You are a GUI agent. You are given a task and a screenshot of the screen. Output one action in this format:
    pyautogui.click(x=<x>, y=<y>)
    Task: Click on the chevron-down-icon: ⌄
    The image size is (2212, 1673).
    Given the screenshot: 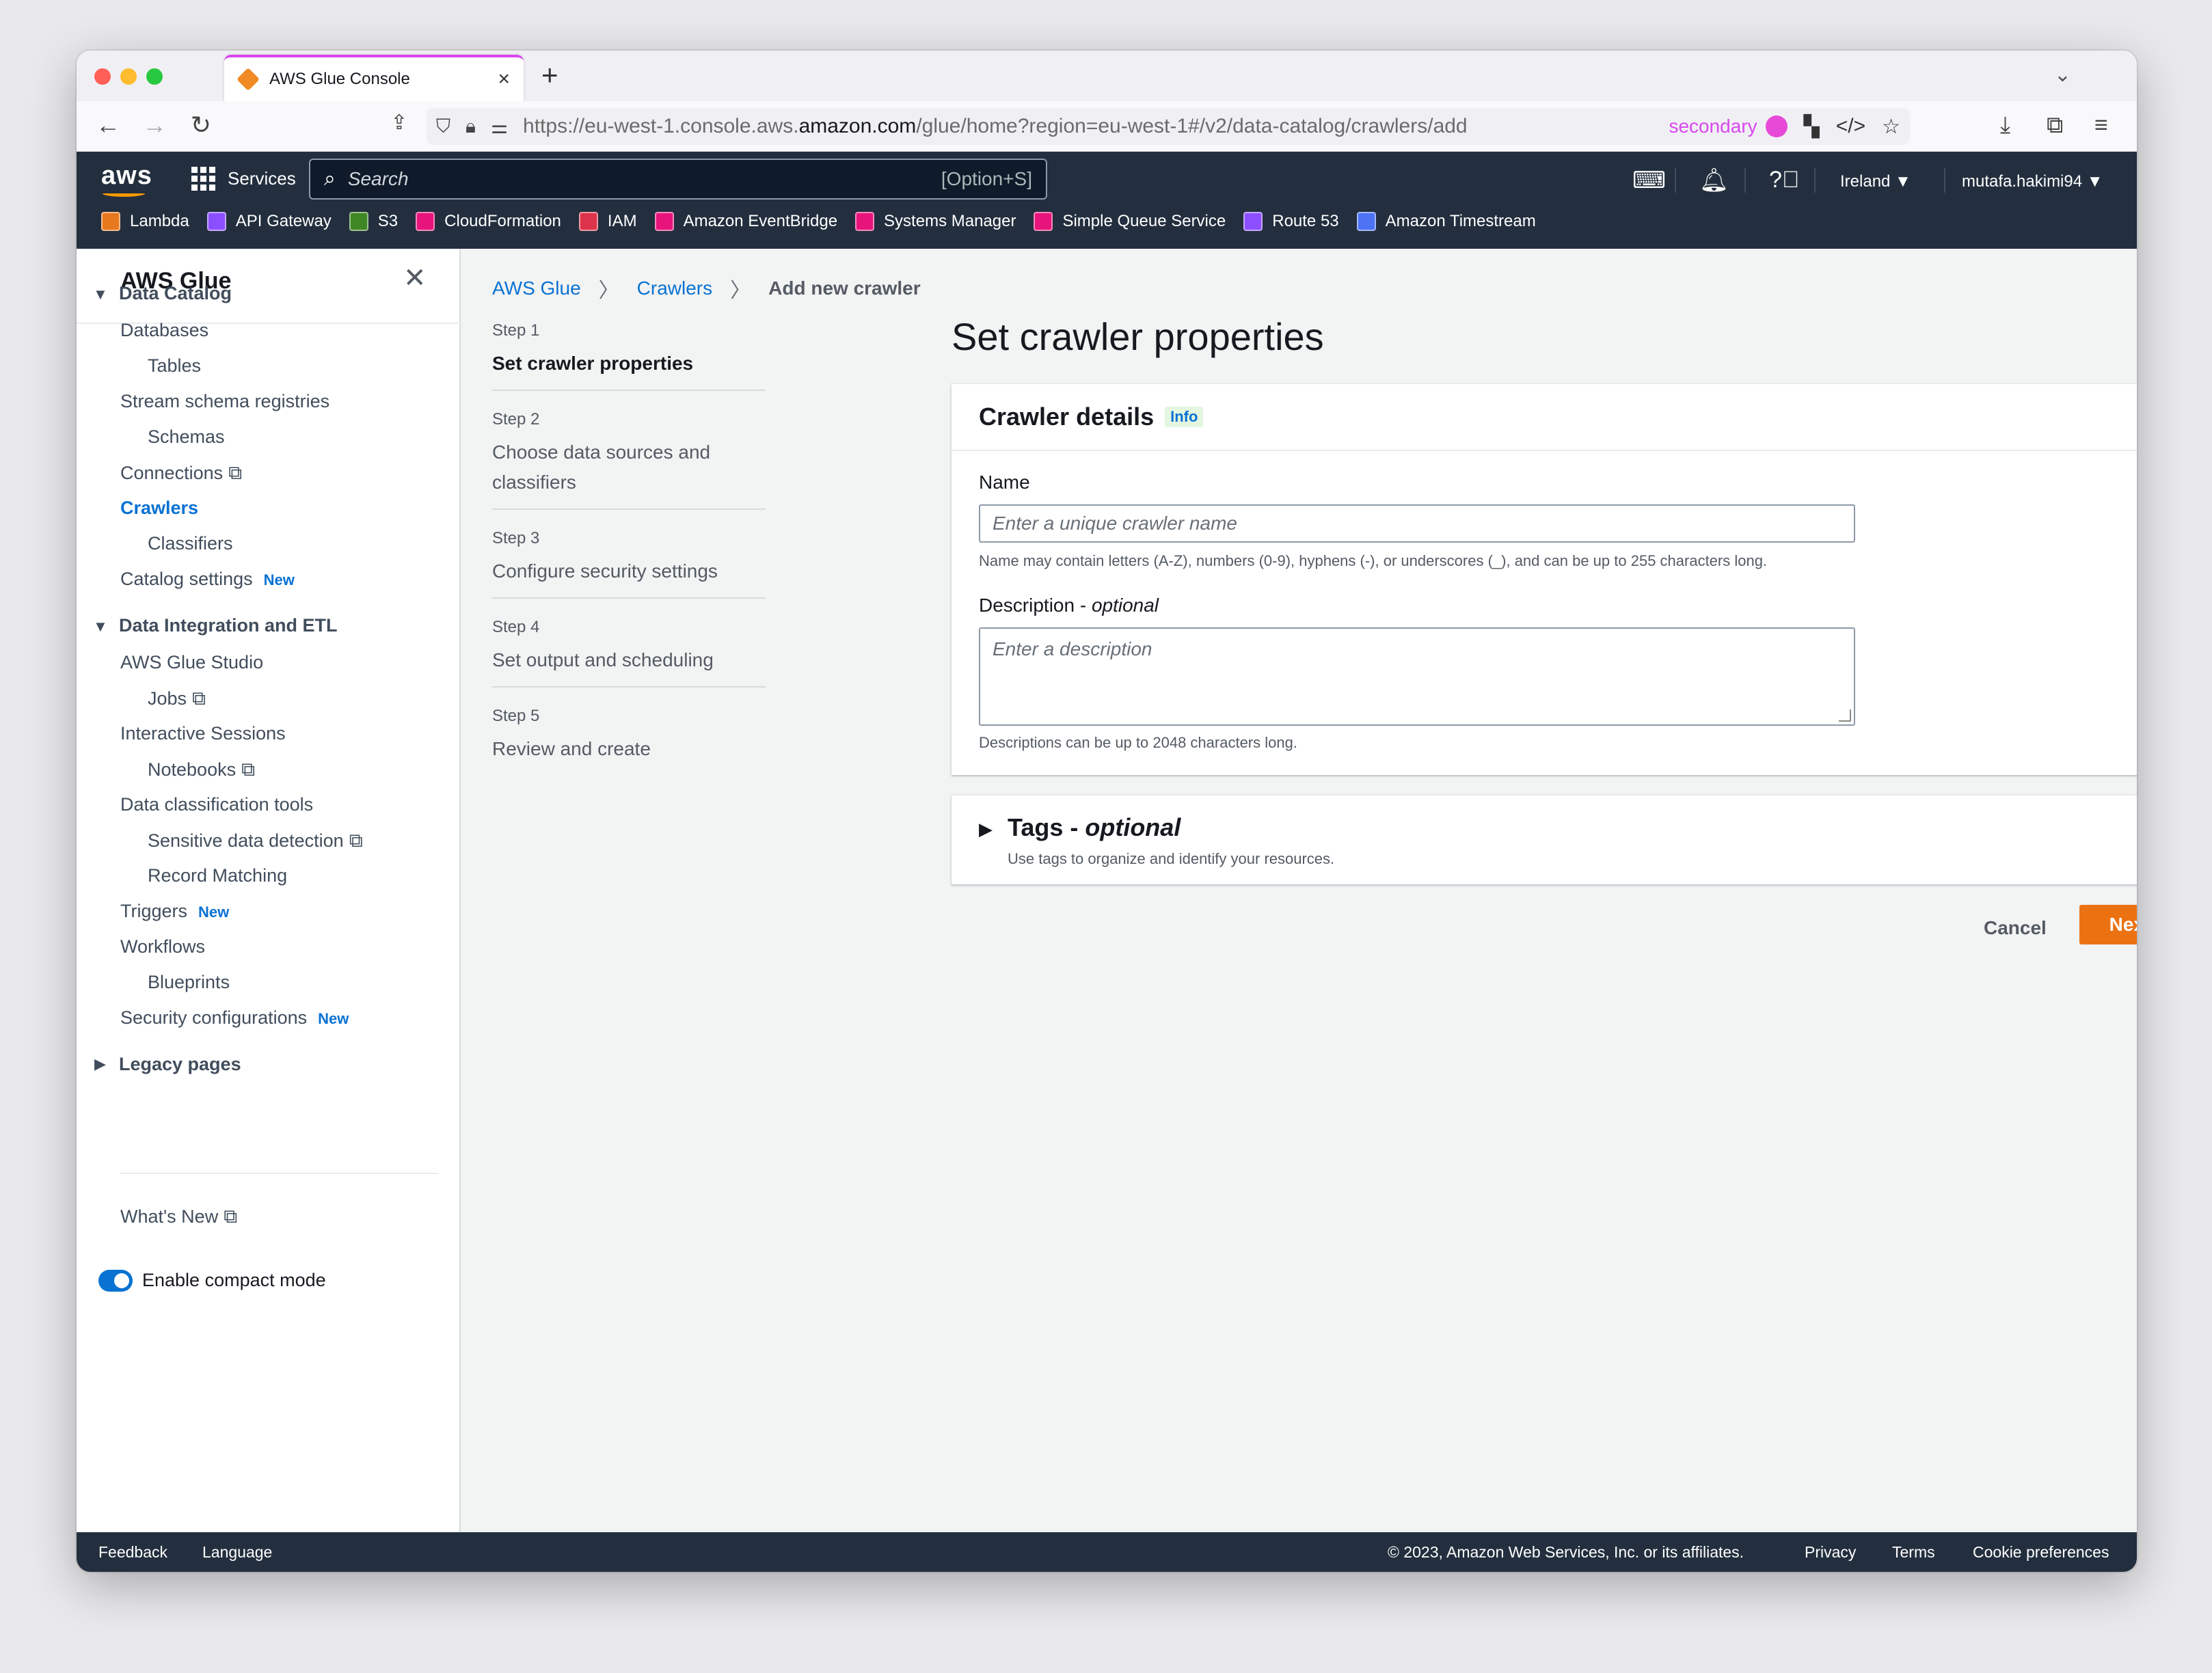 What is the action you would take?
    pyautogui.click(x=2062, y=75)
    